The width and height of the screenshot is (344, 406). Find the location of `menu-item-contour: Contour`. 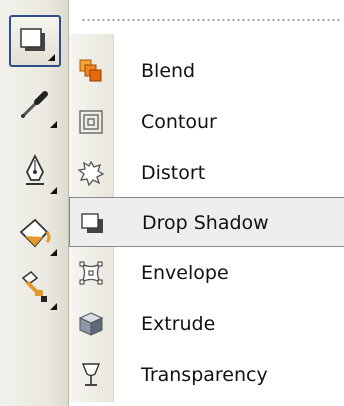

menu-item-contour: Contour is located at coordinates (206, 122).